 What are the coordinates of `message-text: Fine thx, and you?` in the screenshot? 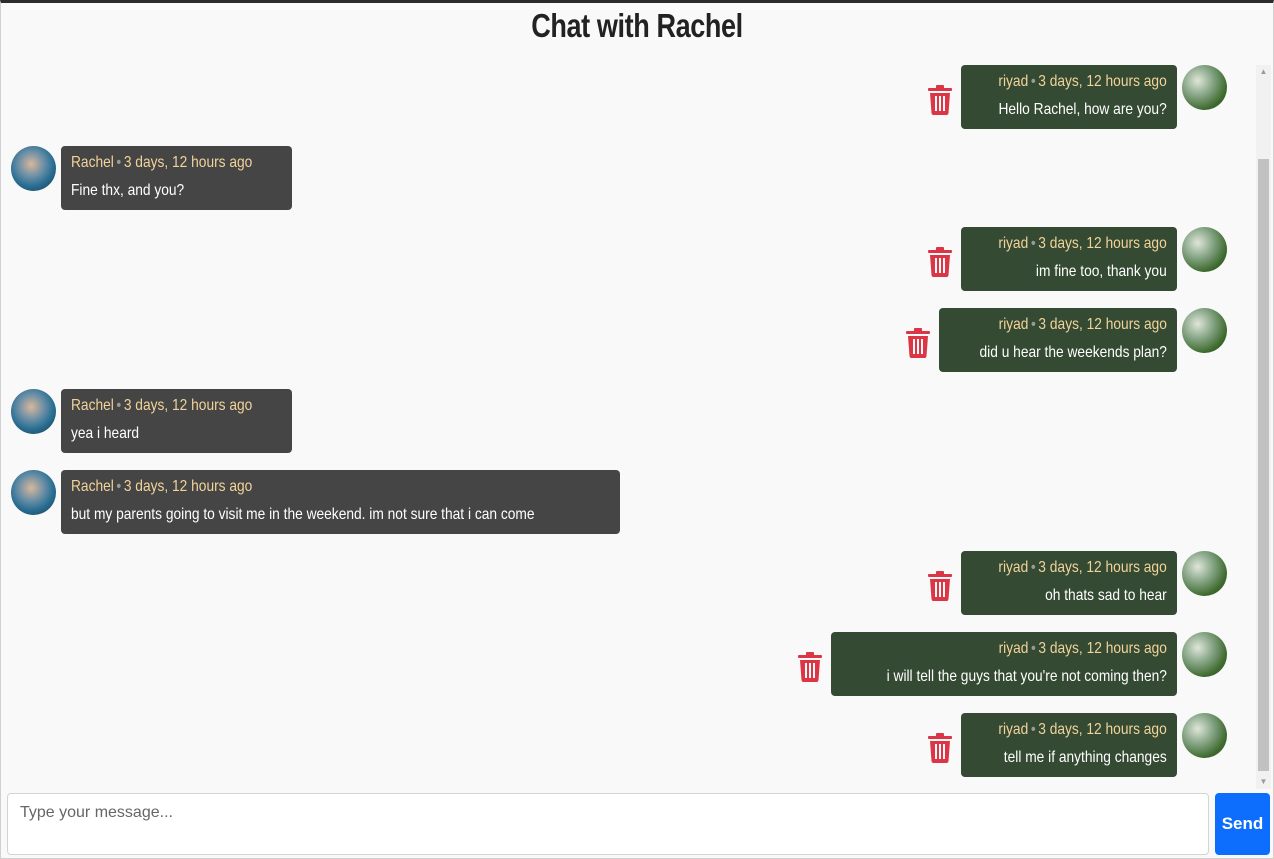 It's located at (128, 190).